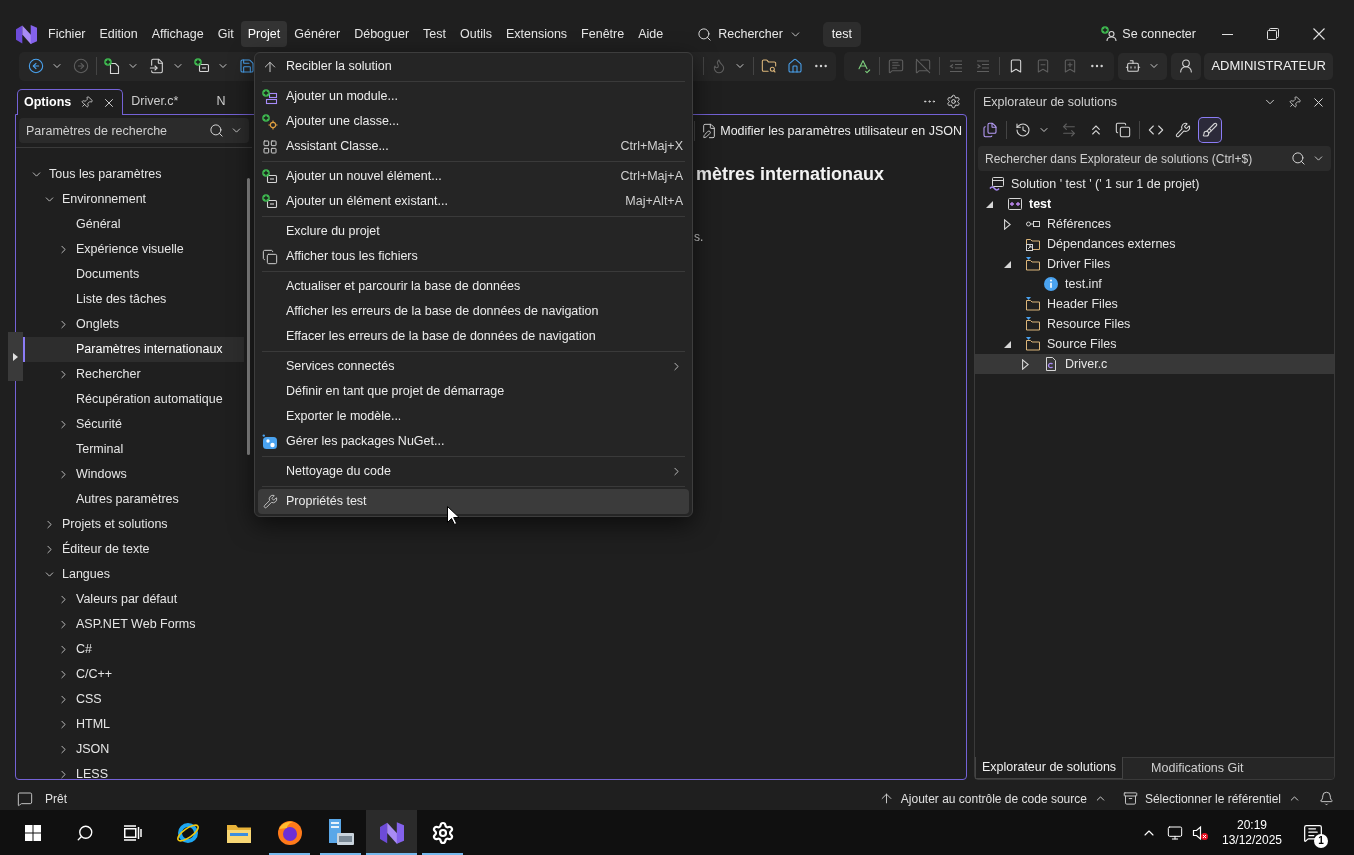  What do you see at coordinates (133, 274) in the screenshot?
I see `tree-item: Documents` at bounding box center [133, 274].